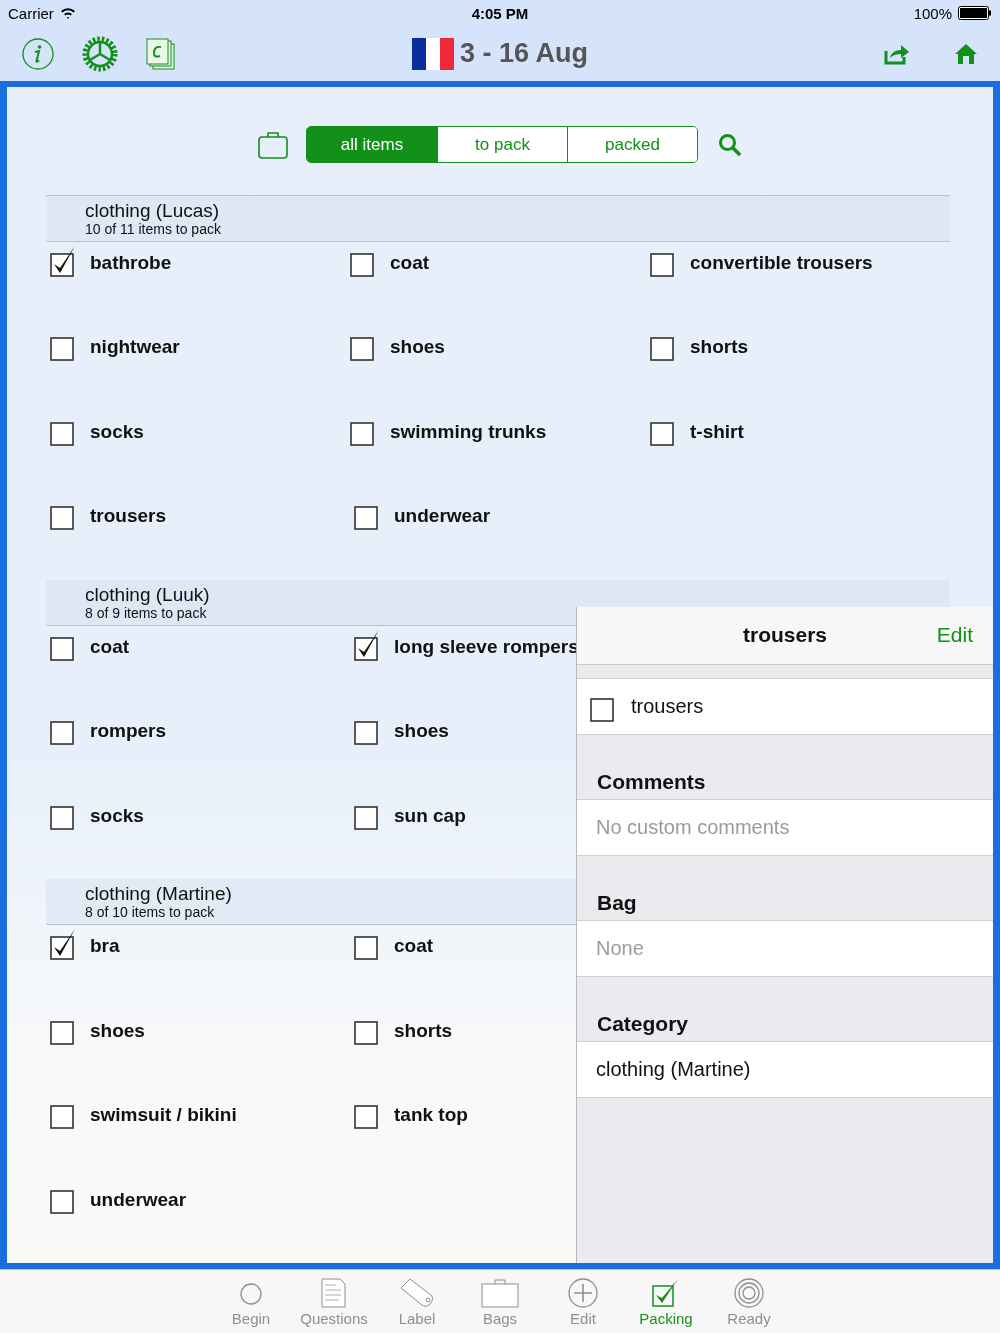 The image size is (1000, 1333). I want to click on add-icon, so click(583, 1293).